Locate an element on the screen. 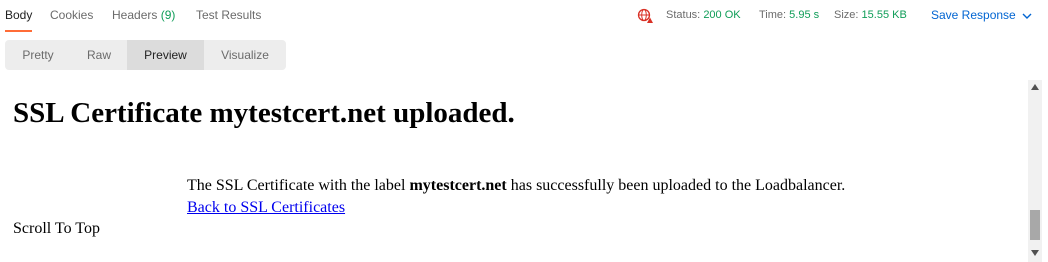 This screenshot has width=1048, height=262. save-response-button: Save Response is located at coordinates (981, 15).